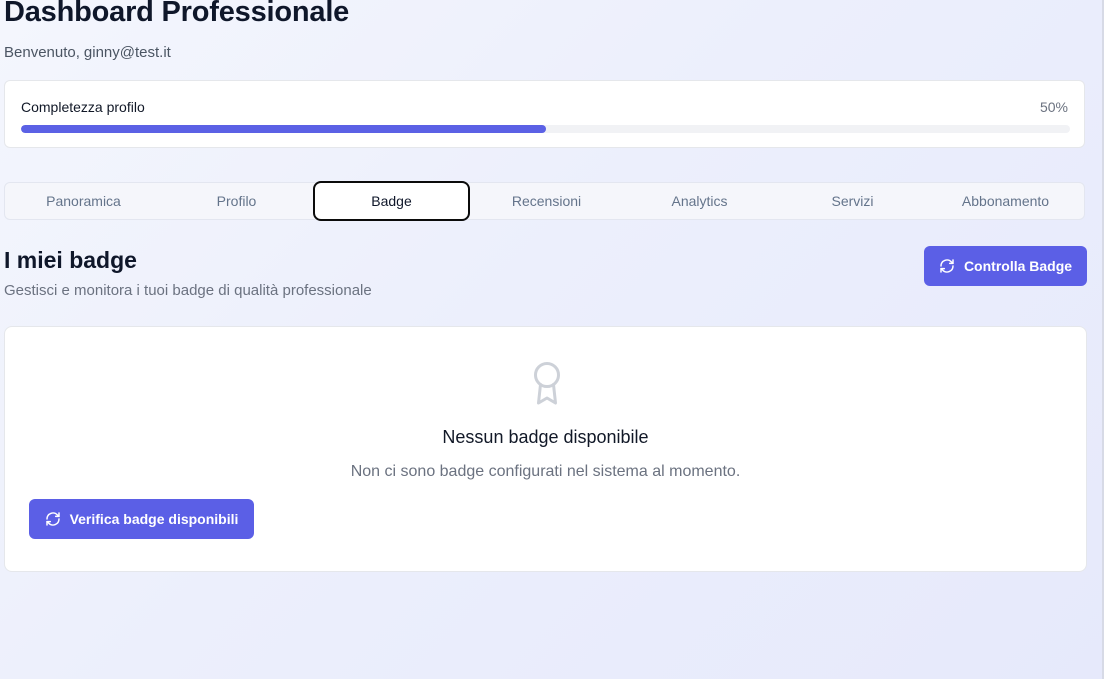 The image size is (1104, 679). I want to click on page-title: Dashboard Professionale, so click(177, 14).